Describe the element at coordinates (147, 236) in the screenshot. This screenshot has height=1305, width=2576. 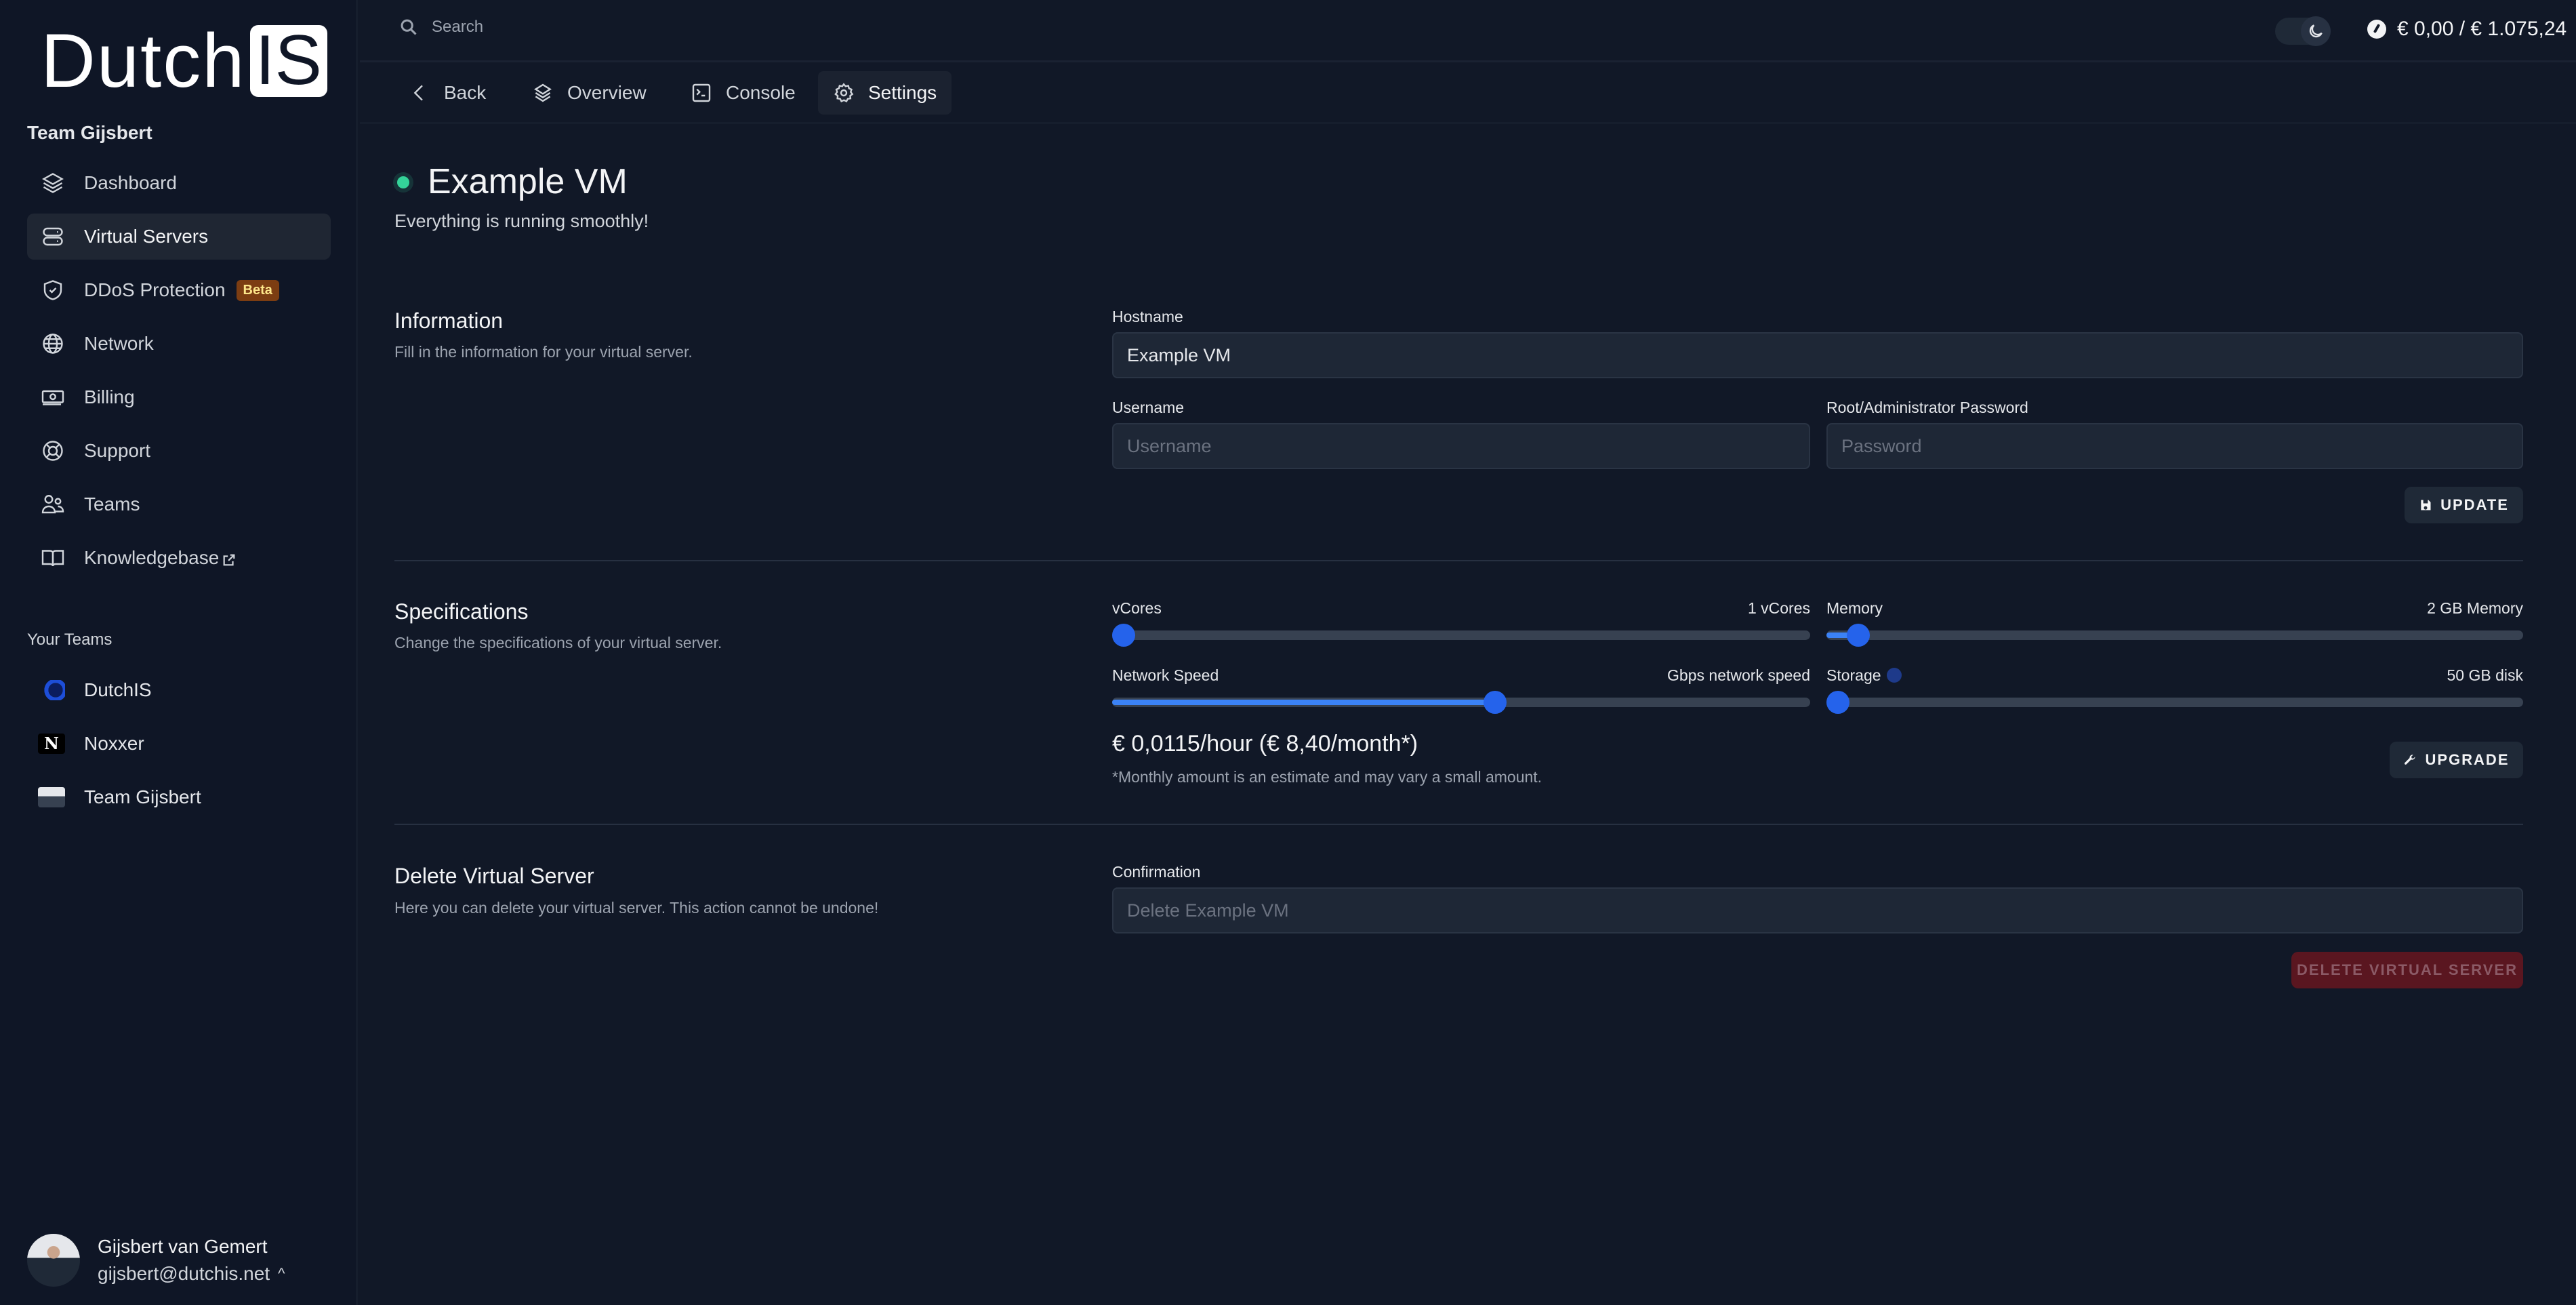
I see `sidebar-item-label: Virtual Servers` at that location.